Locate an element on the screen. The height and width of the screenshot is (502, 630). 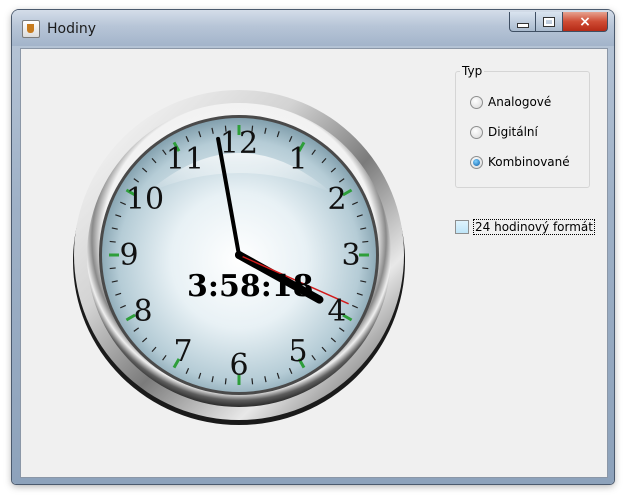
radio-label: Kombinované is located at coordinates (529, 162).